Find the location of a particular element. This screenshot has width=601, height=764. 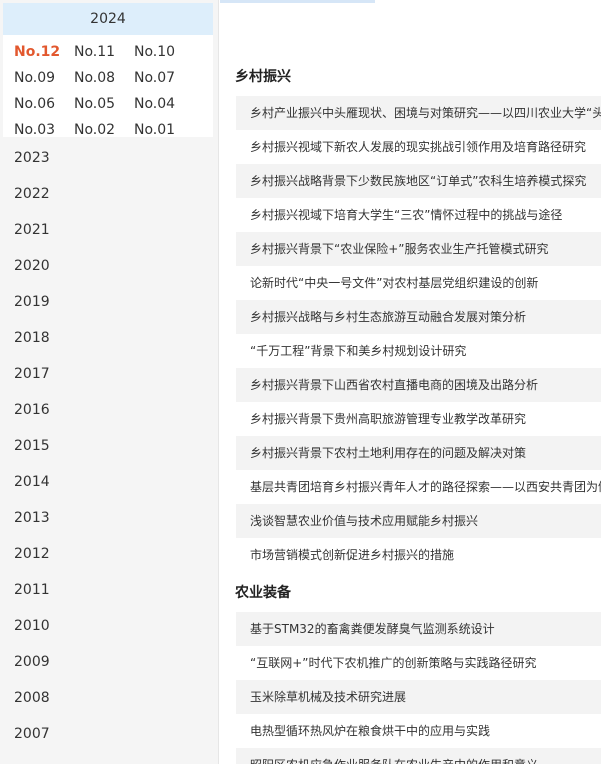

current-year-header: 2024 is located at coordinates (108, 19).